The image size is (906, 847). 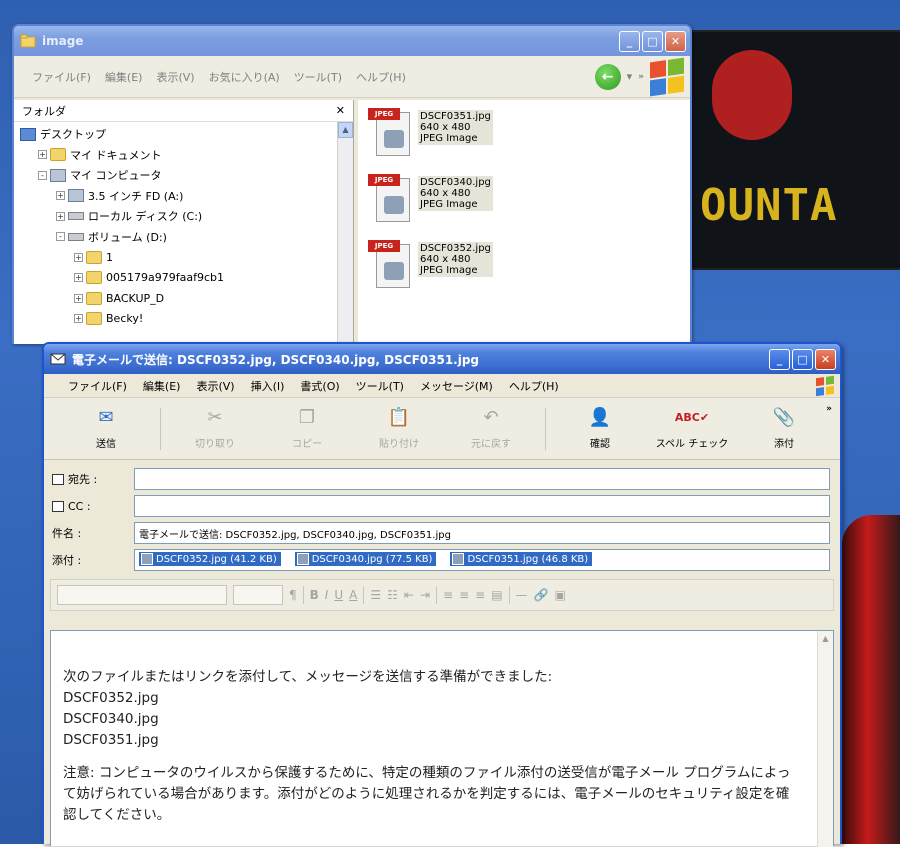 What do you see at coordinates (215, 444) in the screenshot?
I see `toolbar-button-label: 切り取り` at bounding box center [215, 444].